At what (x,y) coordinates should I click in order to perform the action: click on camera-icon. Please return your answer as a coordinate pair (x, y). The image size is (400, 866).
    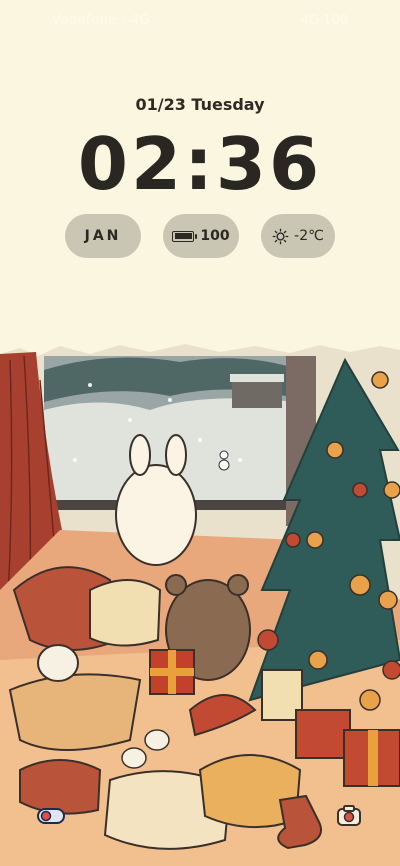
    Looking at the image, I should click on (349, 815).